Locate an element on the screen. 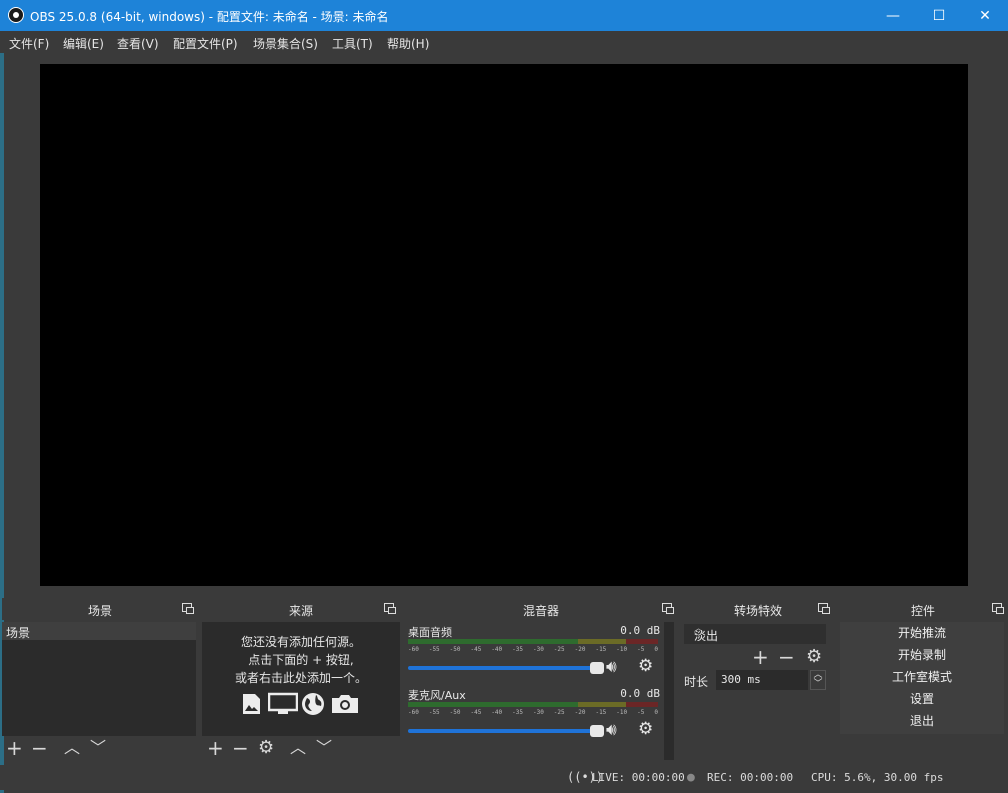 The width and height of the screenshot is (1008, 793). scenes-list: 场景 is located at coordinates (99, 679).